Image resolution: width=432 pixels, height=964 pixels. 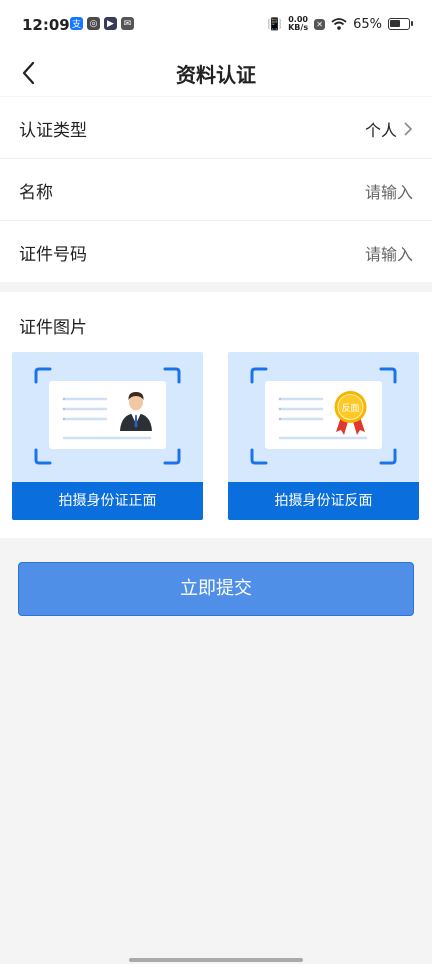 What do you see at coordinates (107, 416) in the screenshot?
I see `id-card-front-icon` at bounding box center [107, 416].